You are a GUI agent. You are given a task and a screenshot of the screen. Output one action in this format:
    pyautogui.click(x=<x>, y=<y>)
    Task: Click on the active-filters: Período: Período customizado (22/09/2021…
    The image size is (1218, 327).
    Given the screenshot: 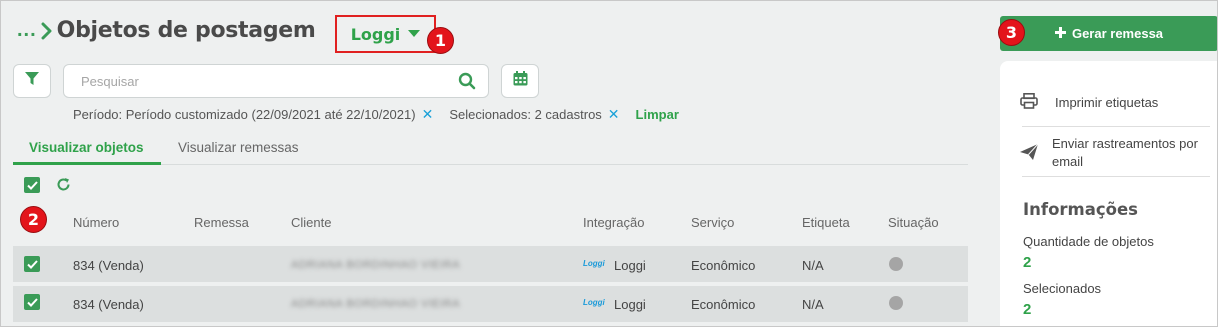 What is the action you would take?
    pyautogui.click(x=376, y=114)
    